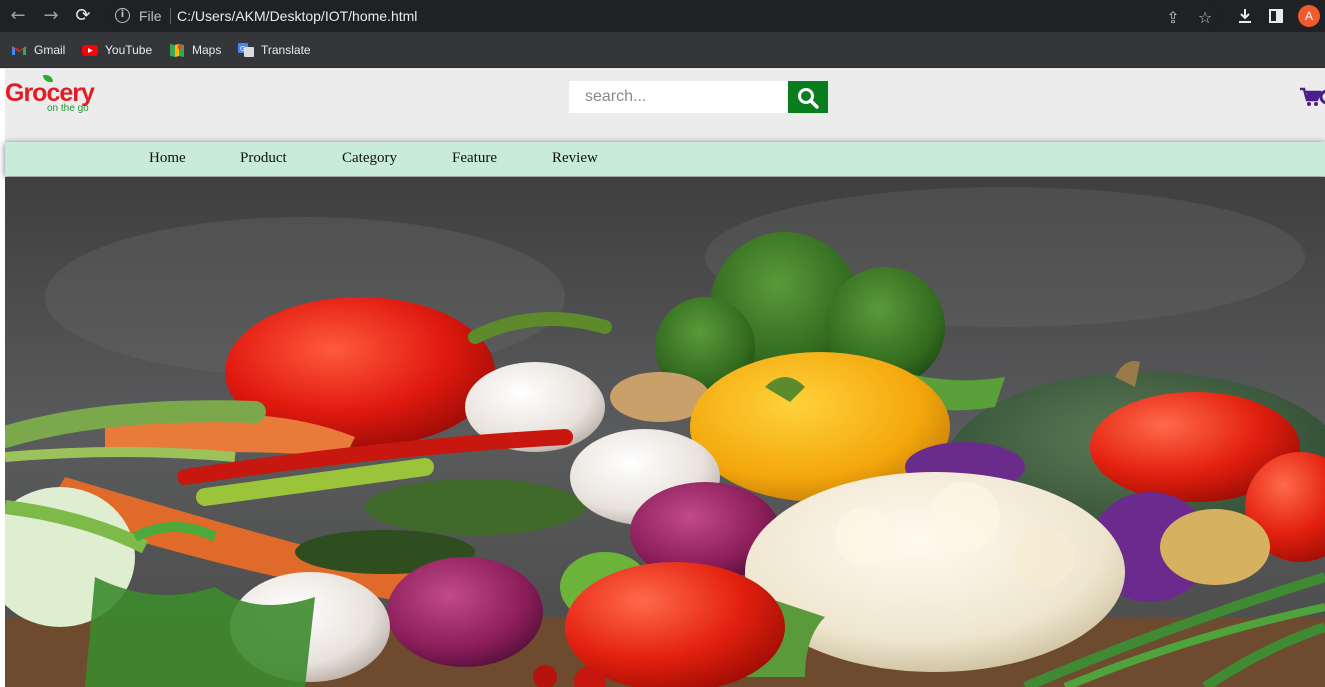  Describe the element at coordinates (150, 16) in the screenshot. I see `scheme-label: File` at that location.